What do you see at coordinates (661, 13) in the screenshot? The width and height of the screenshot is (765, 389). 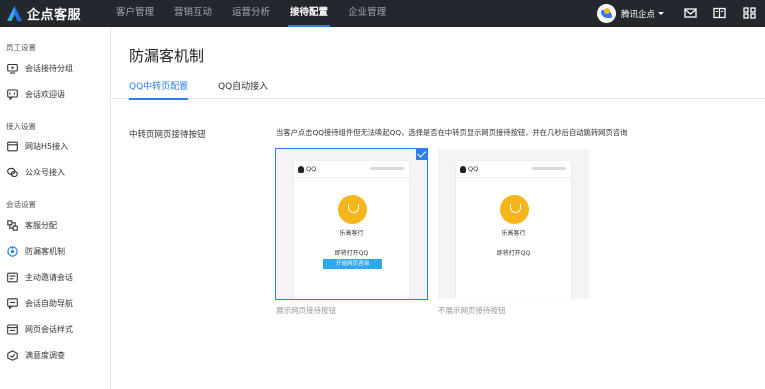 I see `caret-down-icon` at bounding box center [661, 13].